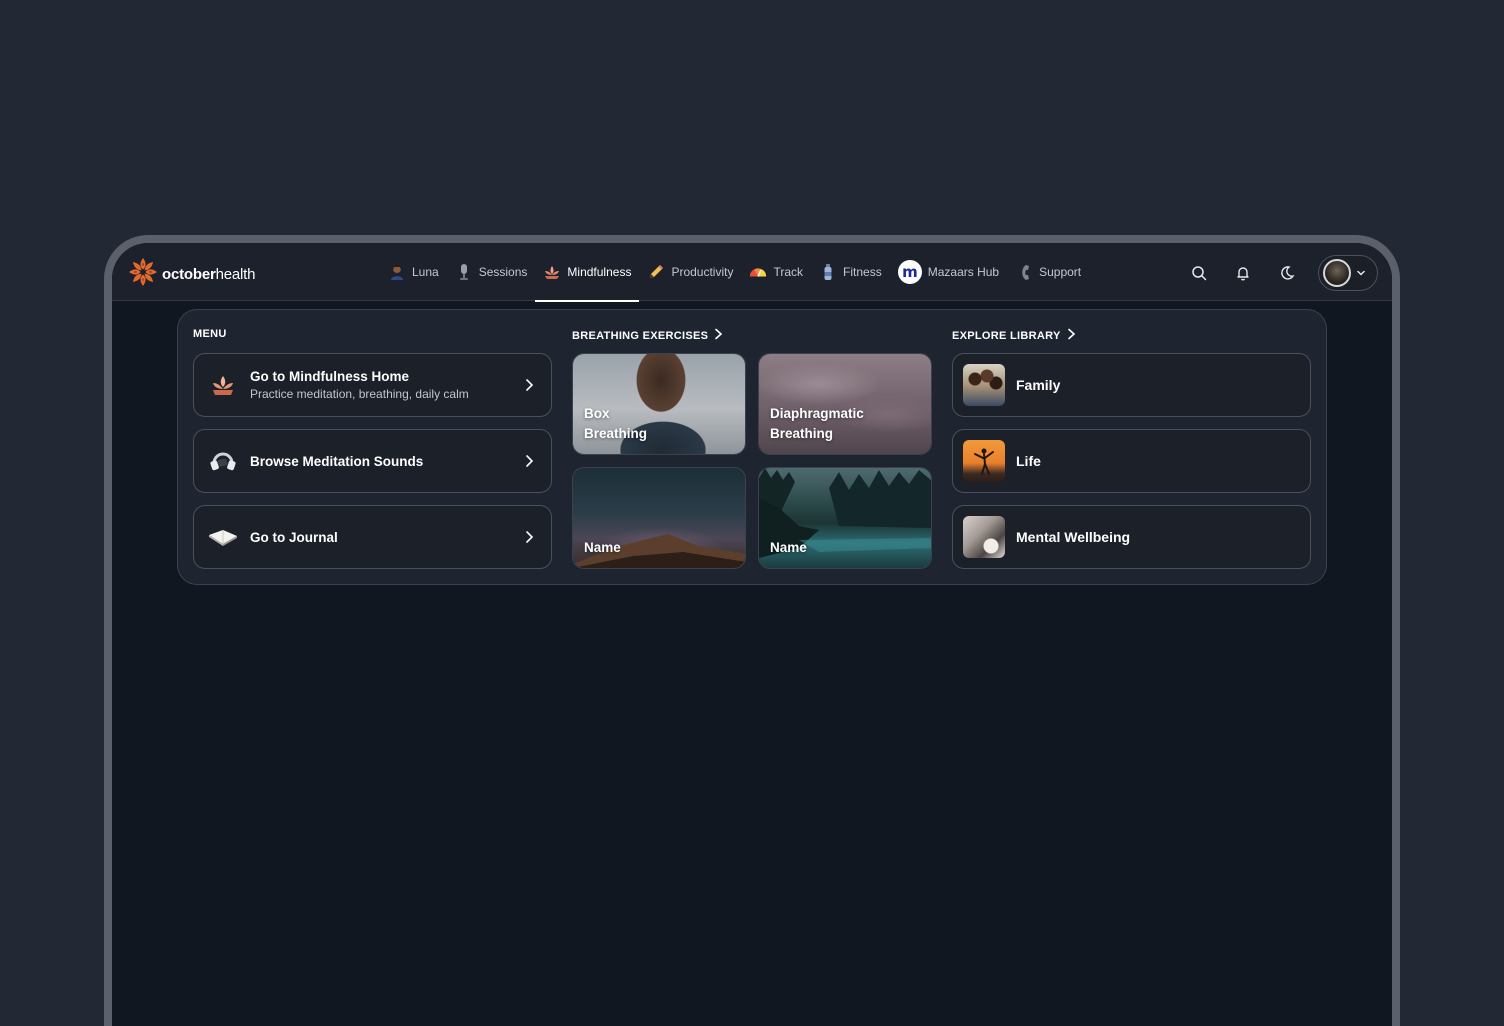 The height and width of the screenshot is (1026, 1504). Describe the element at coordinates (788, 272) in the screenshot. I see `nav-label: Track` at that location.